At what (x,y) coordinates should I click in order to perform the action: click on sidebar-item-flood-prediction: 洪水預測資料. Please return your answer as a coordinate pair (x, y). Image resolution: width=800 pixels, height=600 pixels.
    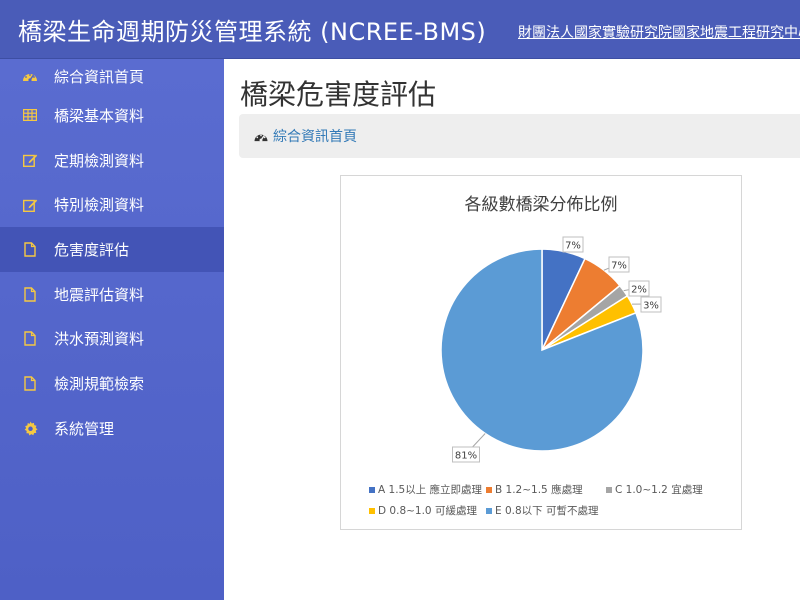
    Looking at the image, I should click on (112, 338).